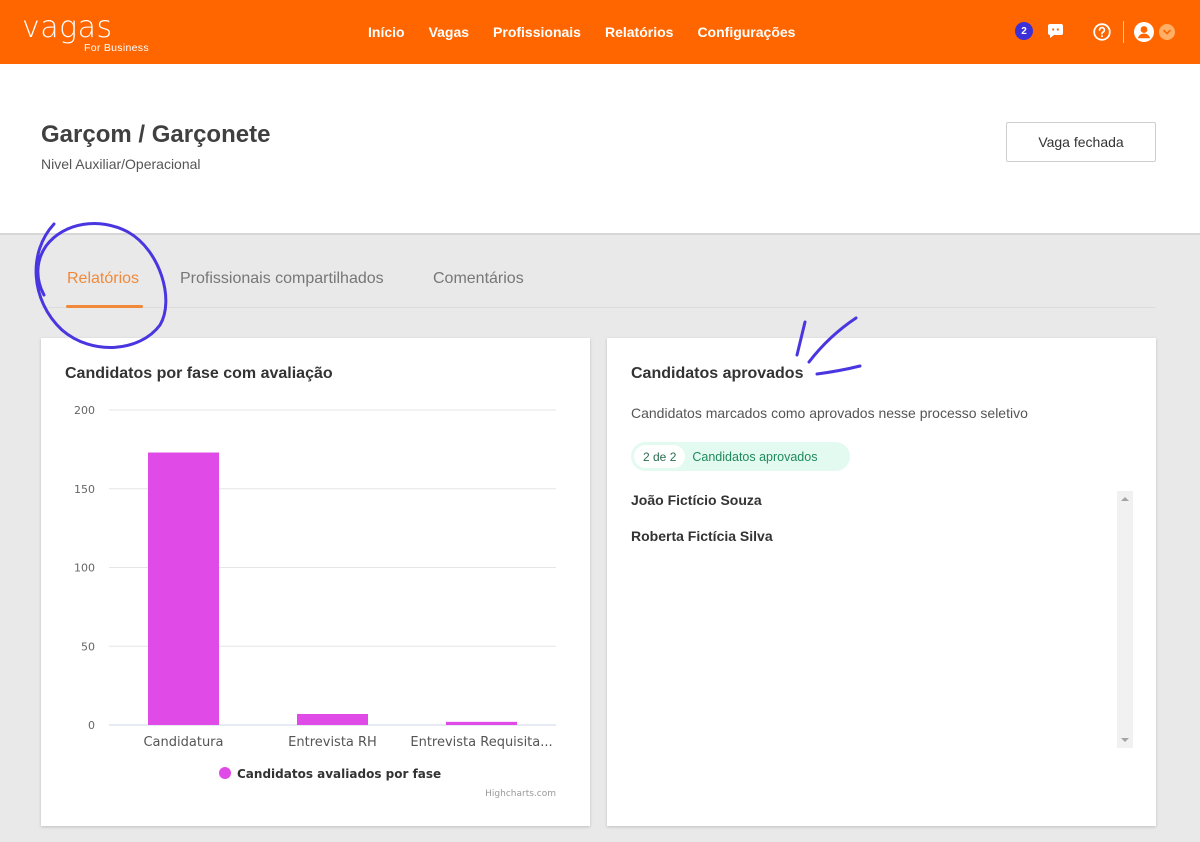  What do you see at coordinates (84, 489) in the screenshot?
I see `y-tick-label: 150` at bounding box center [84, 489].